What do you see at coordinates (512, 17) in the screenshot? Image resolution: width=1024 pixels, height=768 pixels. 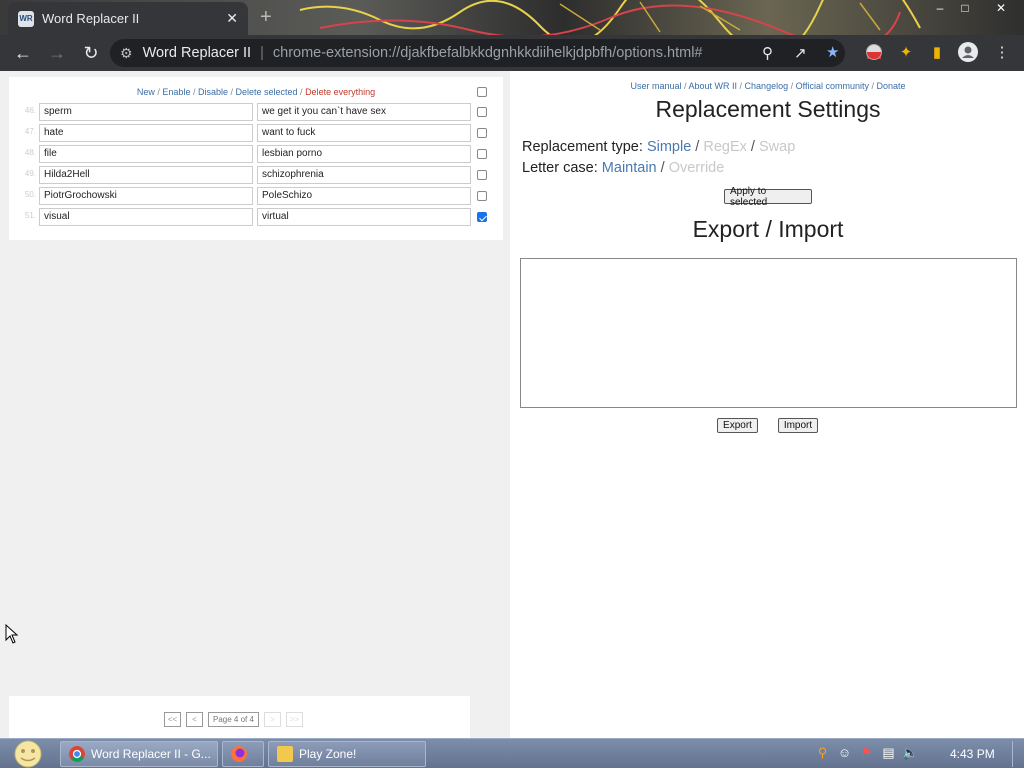 I see `window-title-bar: WR Word Replacer II ✕ + – □ ✕` at bounding box center [512, 17].